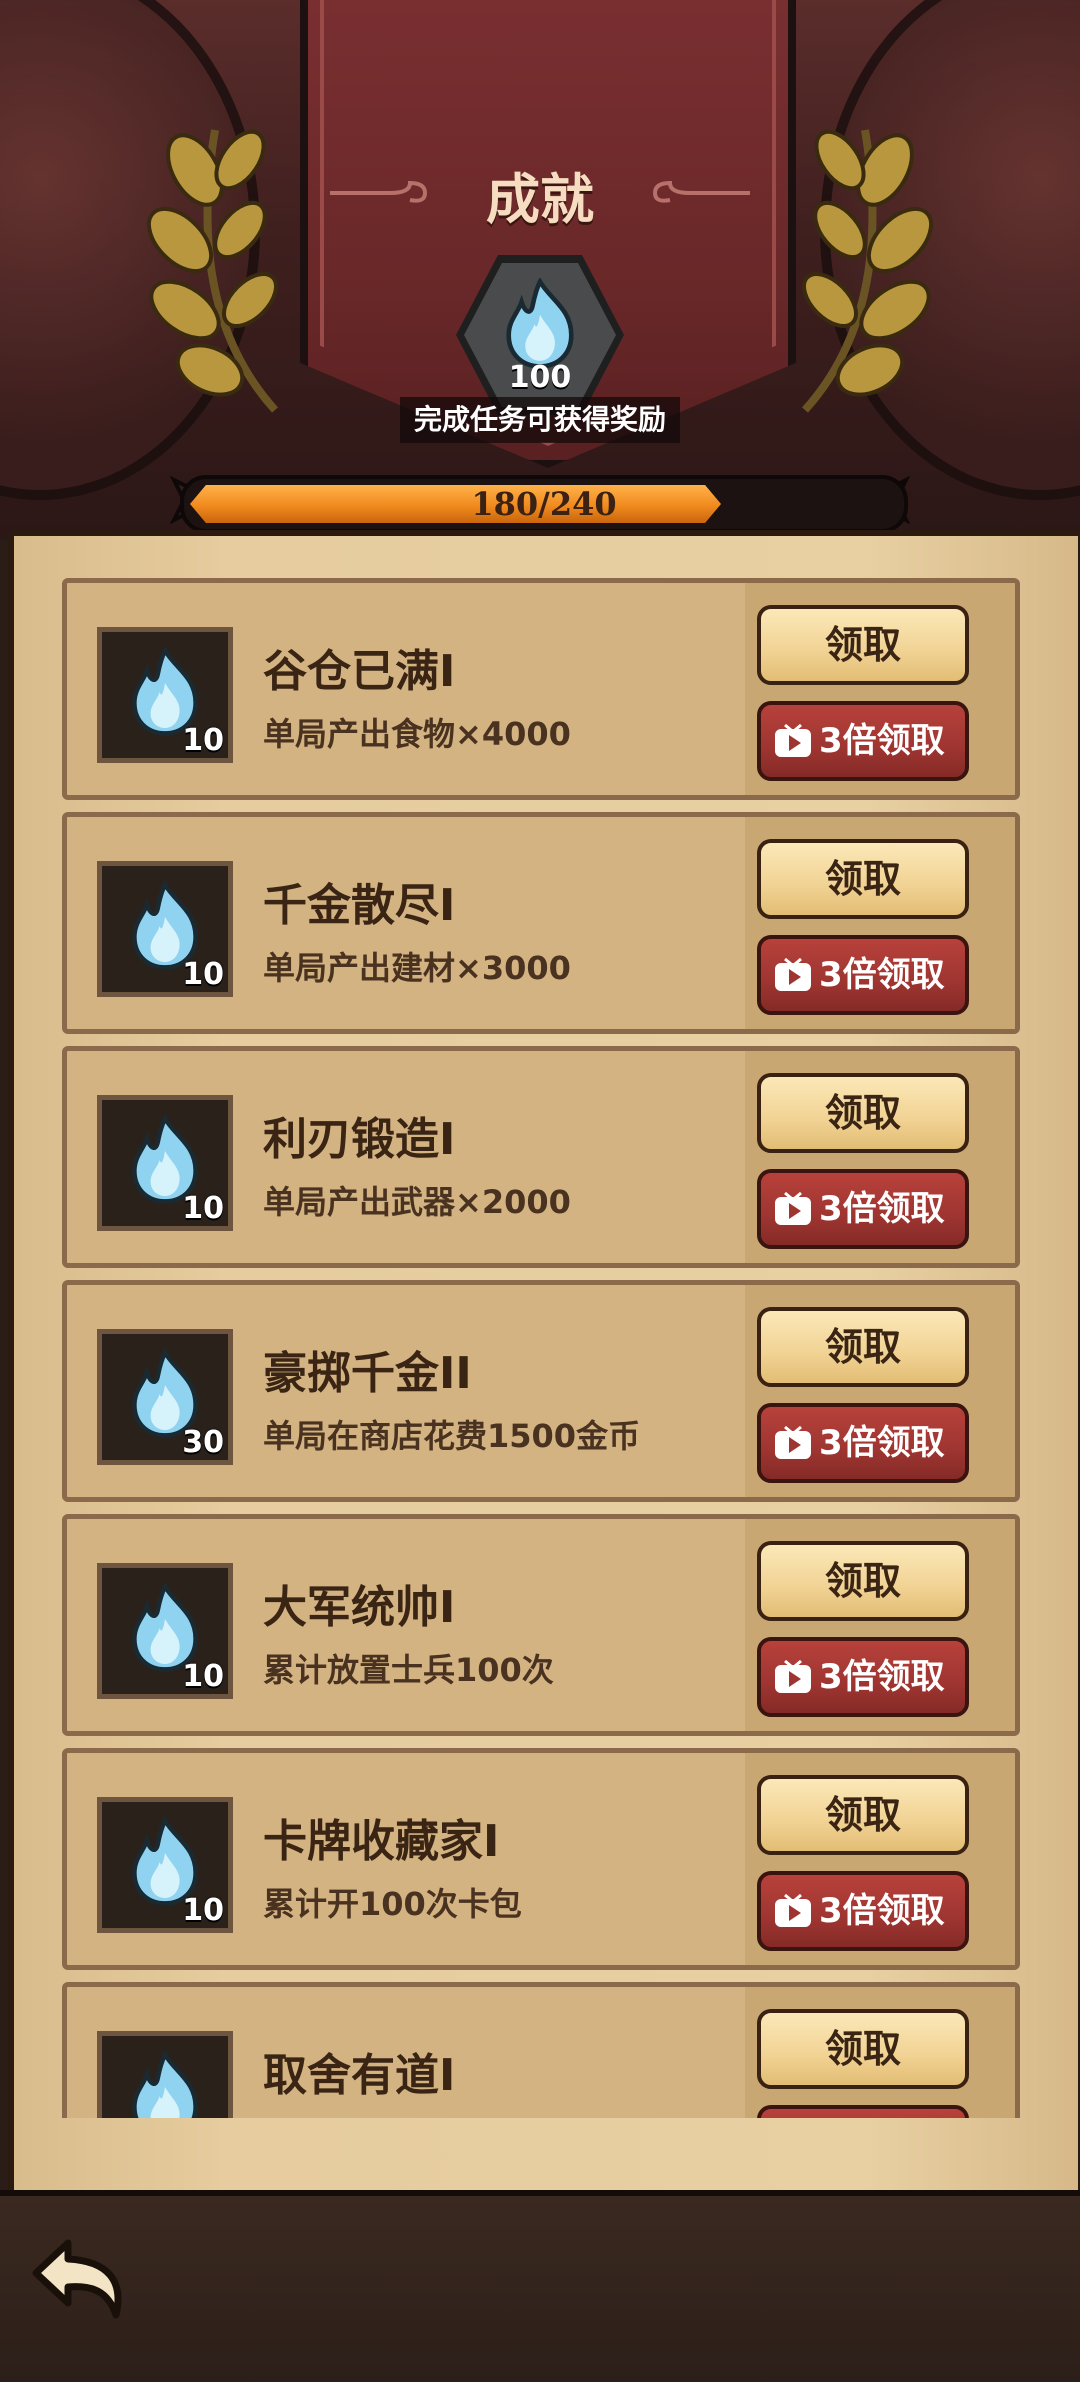 The image size is (1080, 2382). I want to click on achievement-title: 大军统帅I, so click(359, 1607).